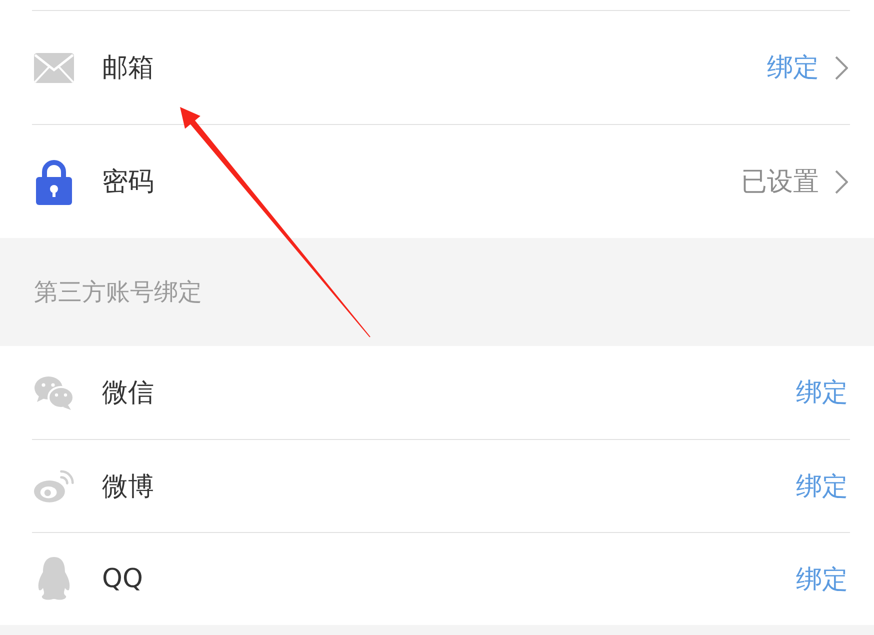 This screenshot has width=874, height=635. Describe the element at coordinates (128, 68) in the screenshot. I see `row-label: 邮箱` at that location.